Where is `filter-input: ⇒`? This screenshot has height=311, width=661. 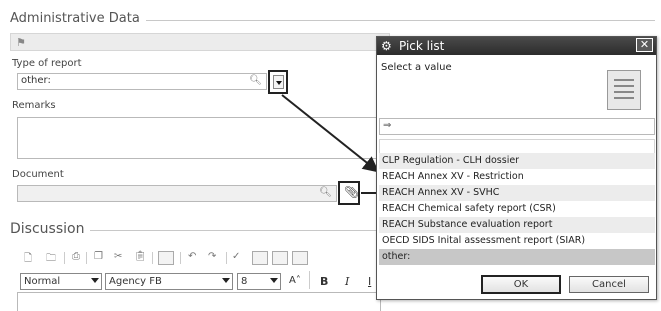 filter-input: ⇒ is located at coordinates (517, 126).